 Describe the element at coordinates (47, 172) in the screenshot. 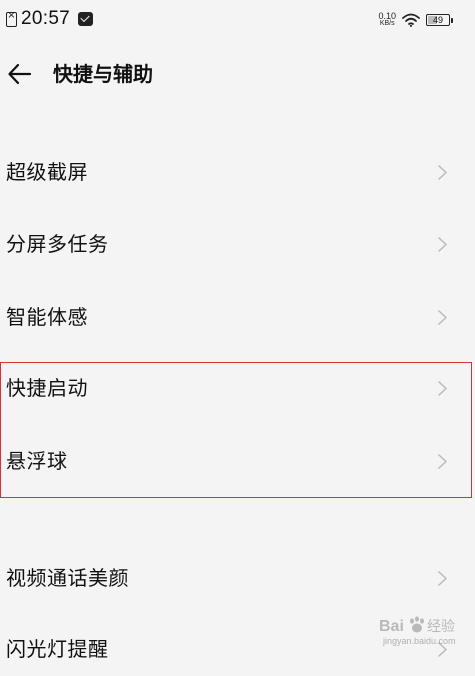

I see `menu-item-label: 超级截屏` at that location.